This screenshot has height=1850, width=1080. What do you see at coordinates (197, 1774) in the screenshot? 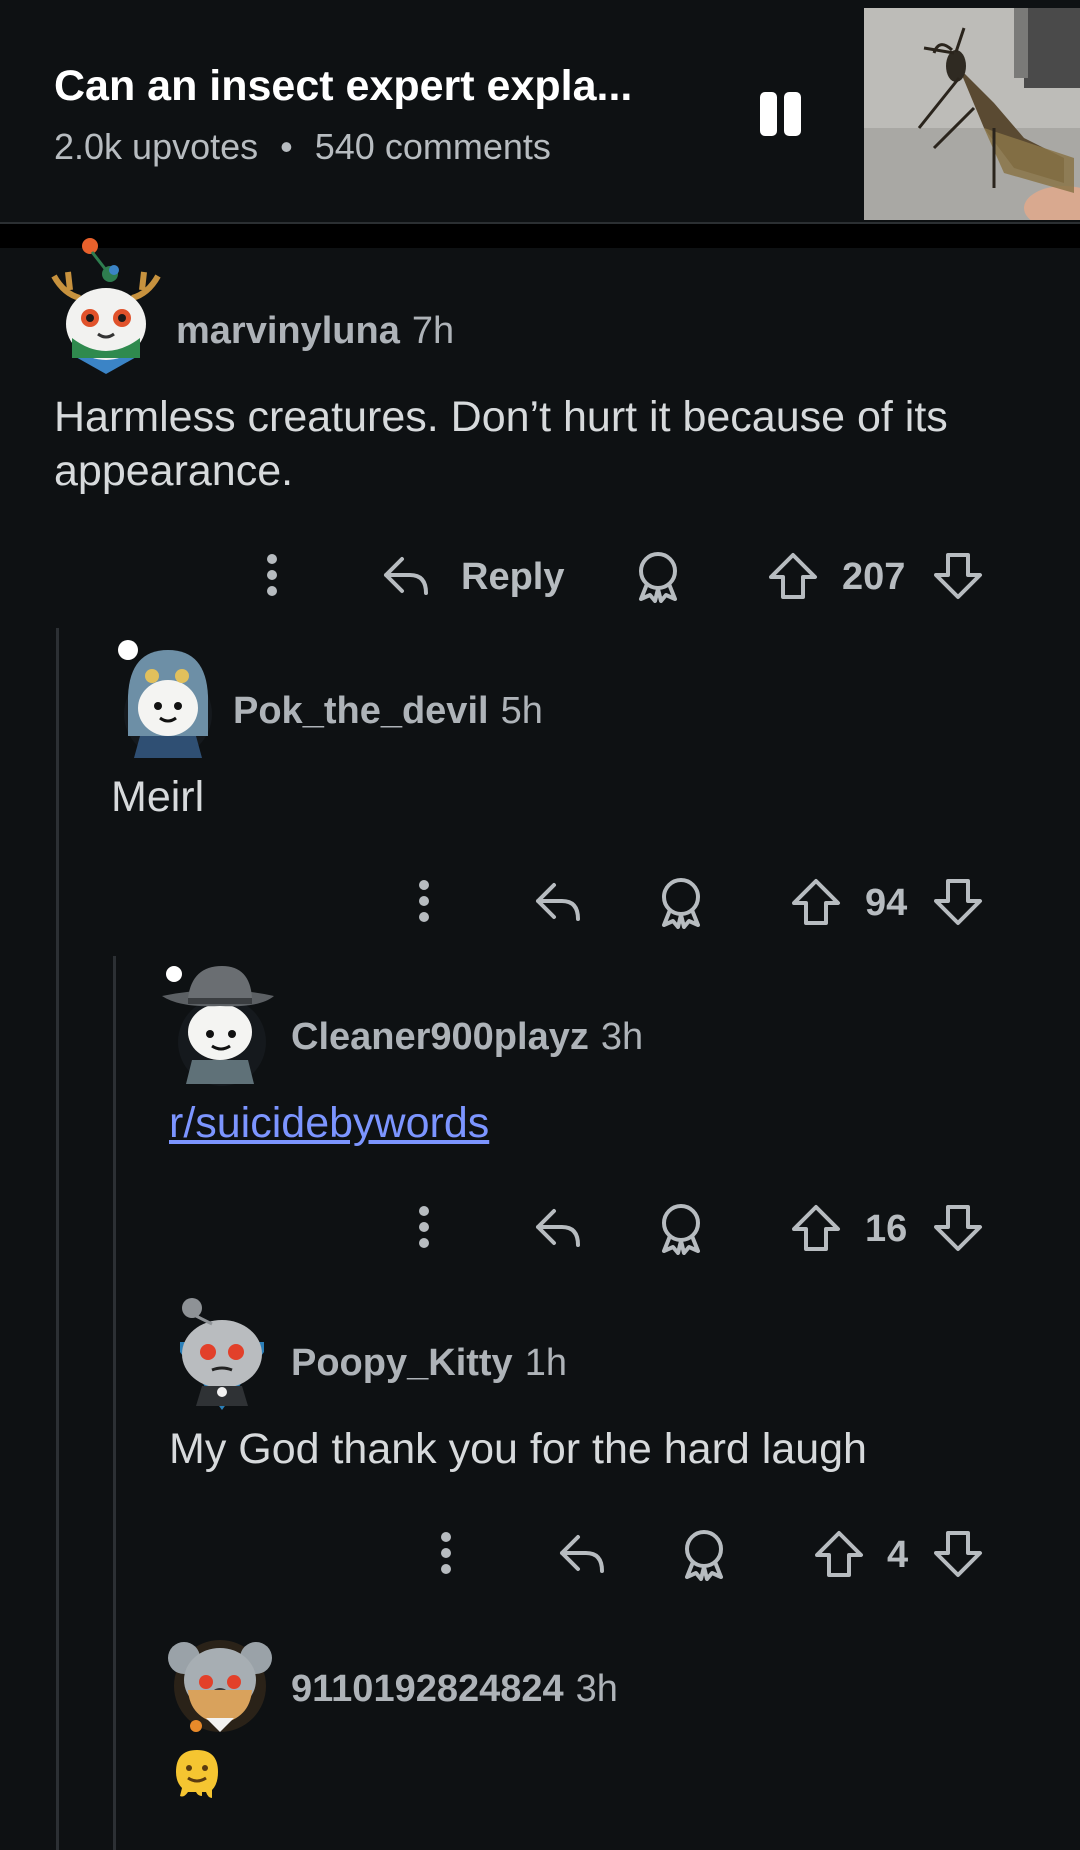
I see `melting-face-icon` at bounding box center [197, 1774].